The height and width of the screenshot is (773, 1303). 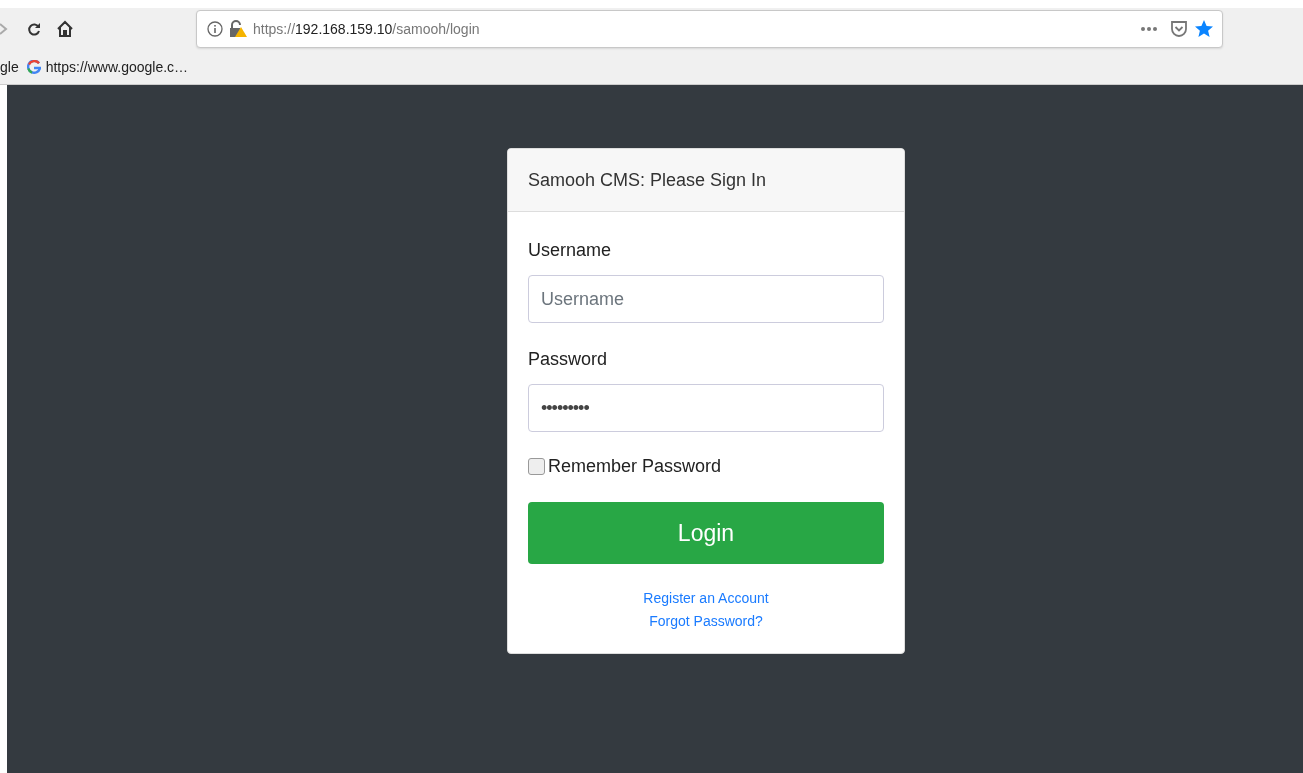 I want to click on more-icon, so click(x=1149, y=29).